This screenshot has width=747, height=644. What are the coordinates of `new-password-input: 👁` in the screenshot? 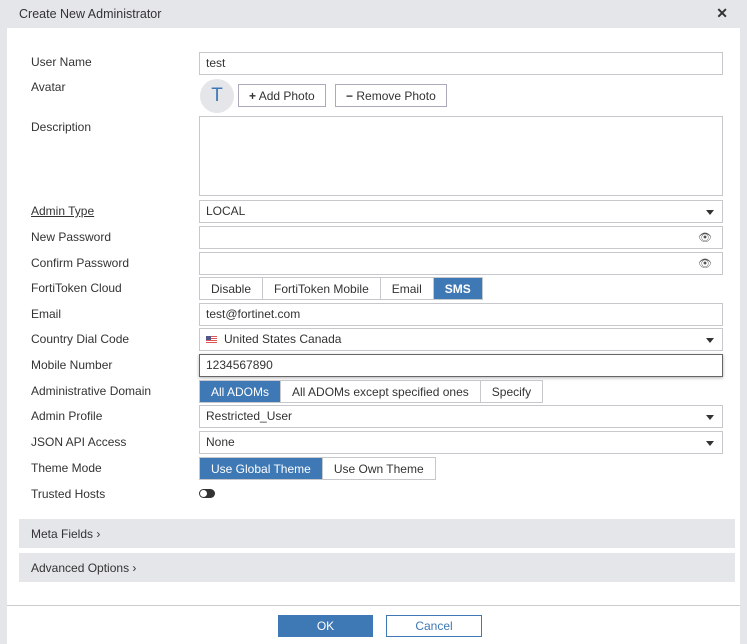 It's located at (461, 237).